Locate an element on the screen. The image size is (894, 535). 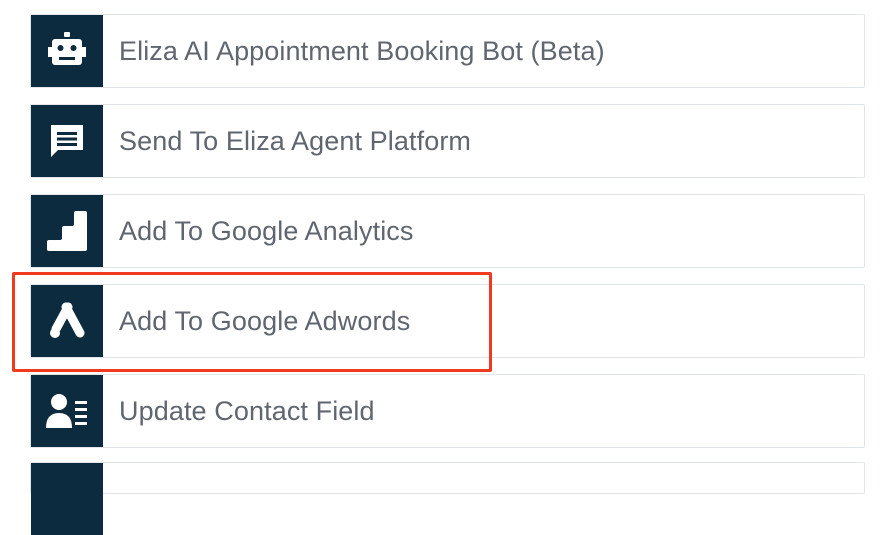
chat-bubble-icon is located at coordinates (67, 141).